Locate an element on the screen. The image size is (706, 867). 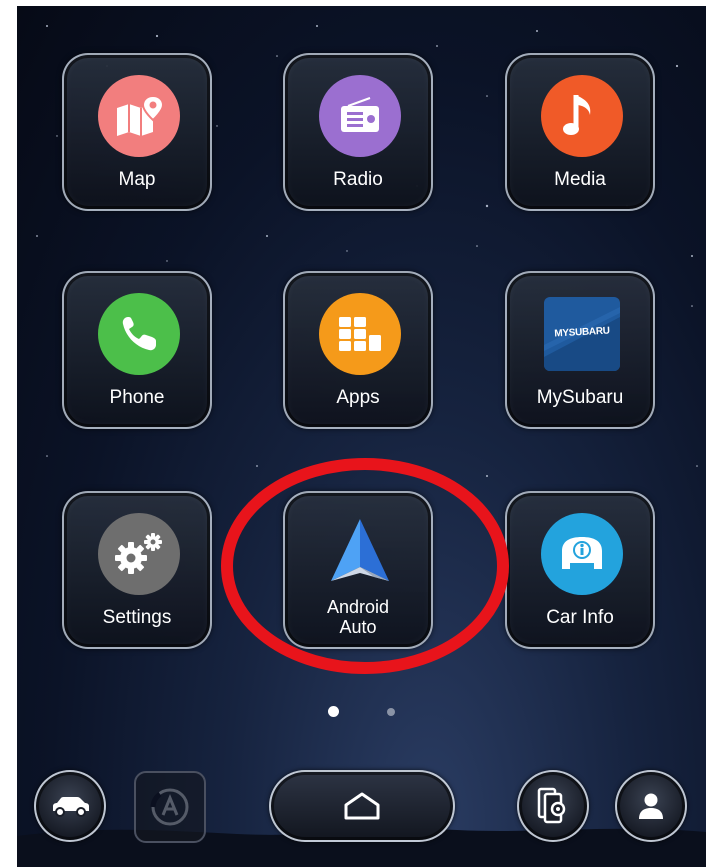
auto-mode-button is located at coordinates (170, 807).